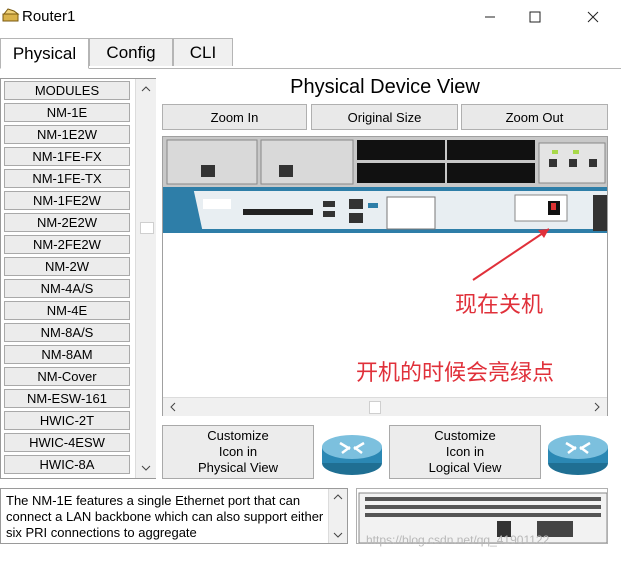 This screenshot has height=561, width=621. I want to click on tab-cli: CLI, so click(203, 52).